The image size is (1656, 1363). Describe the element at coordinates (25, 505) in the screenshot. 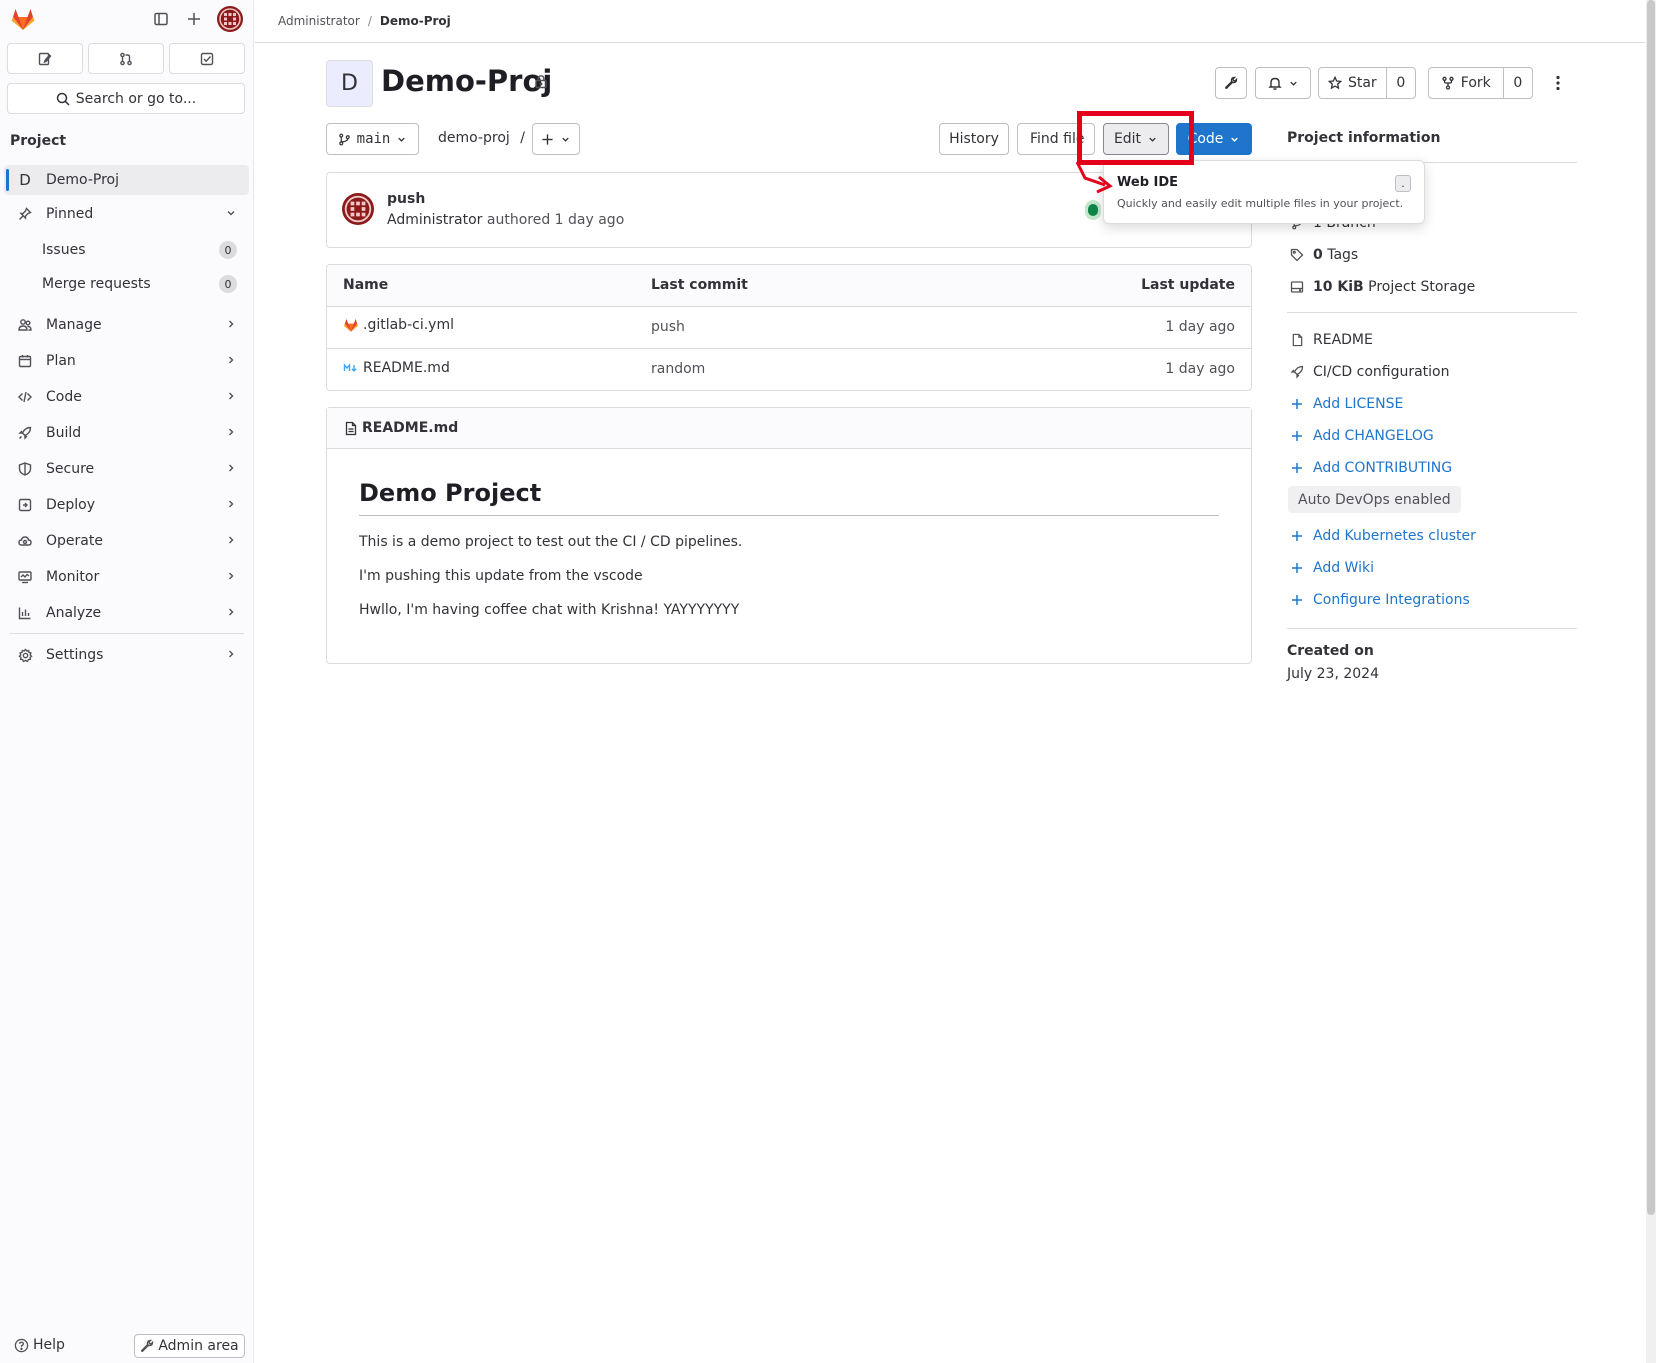

I see `deploy-icon` at that location.